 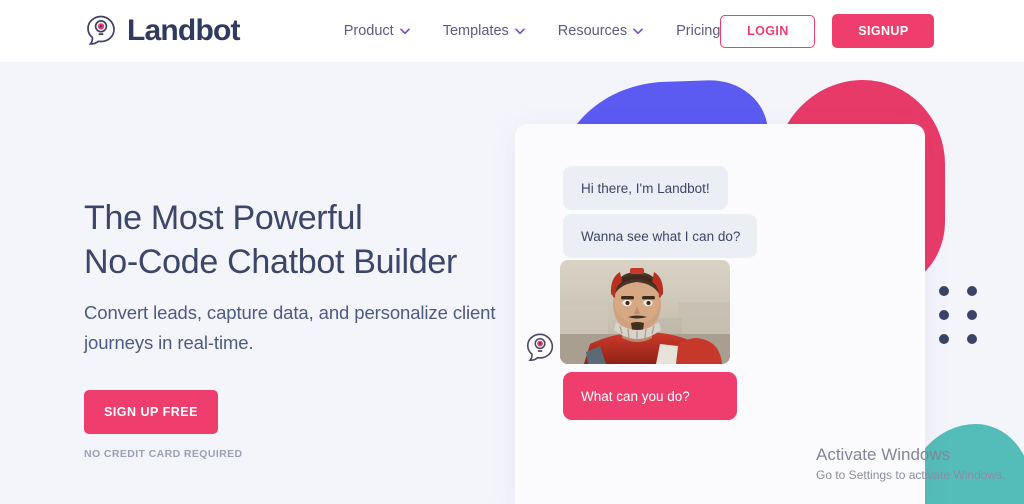 What do you see at coordinates (368, 31) in the screenshot?
I see `nav-item-label: Product` at bounding box center [368, 31].